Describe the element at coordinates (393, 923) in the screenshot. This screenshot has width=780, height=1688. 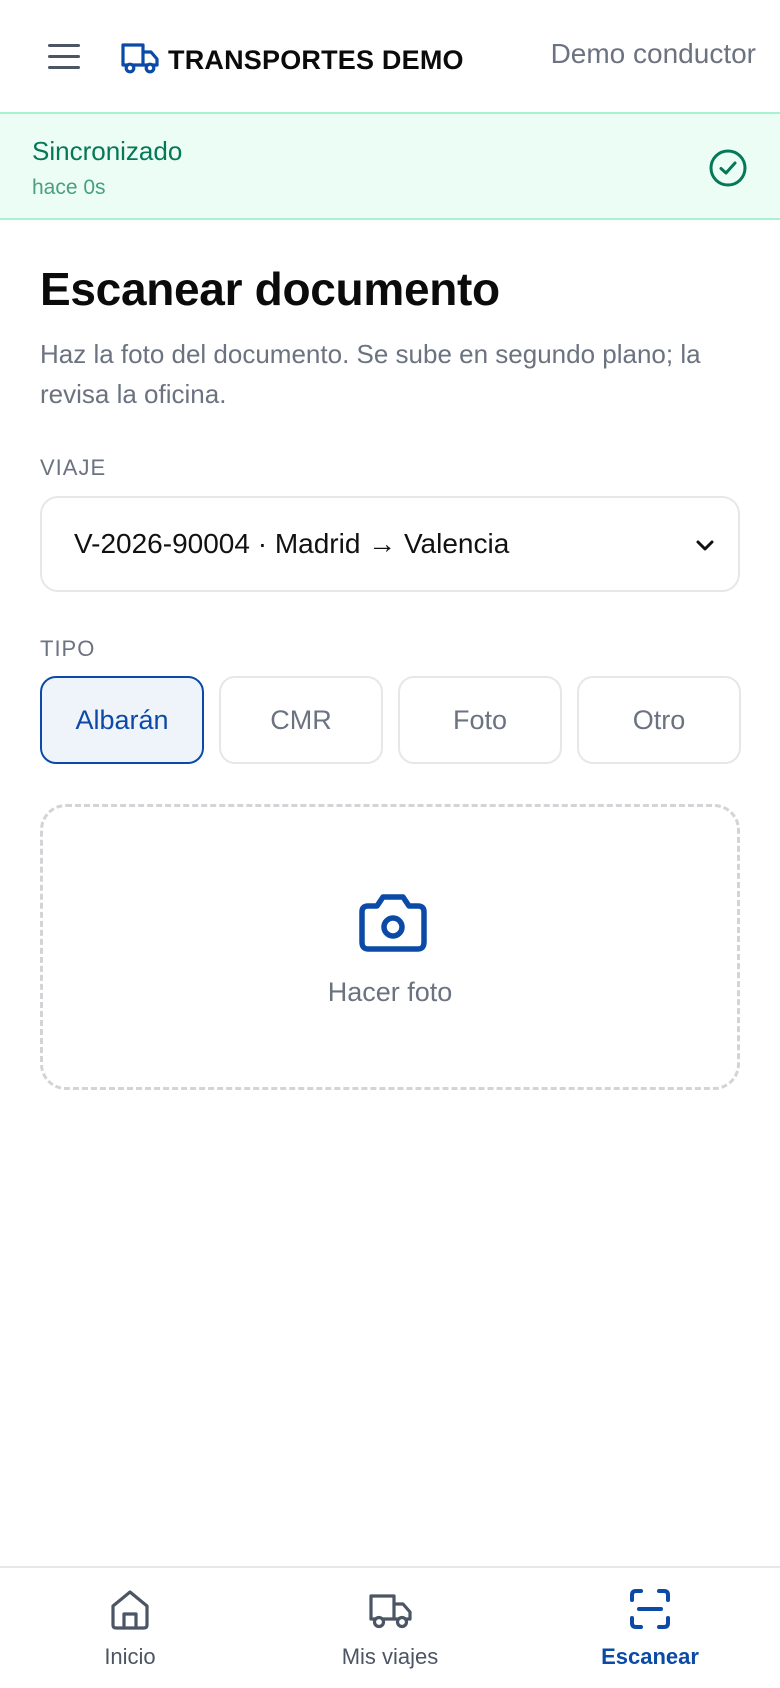
I see `camera-icon` at that location.